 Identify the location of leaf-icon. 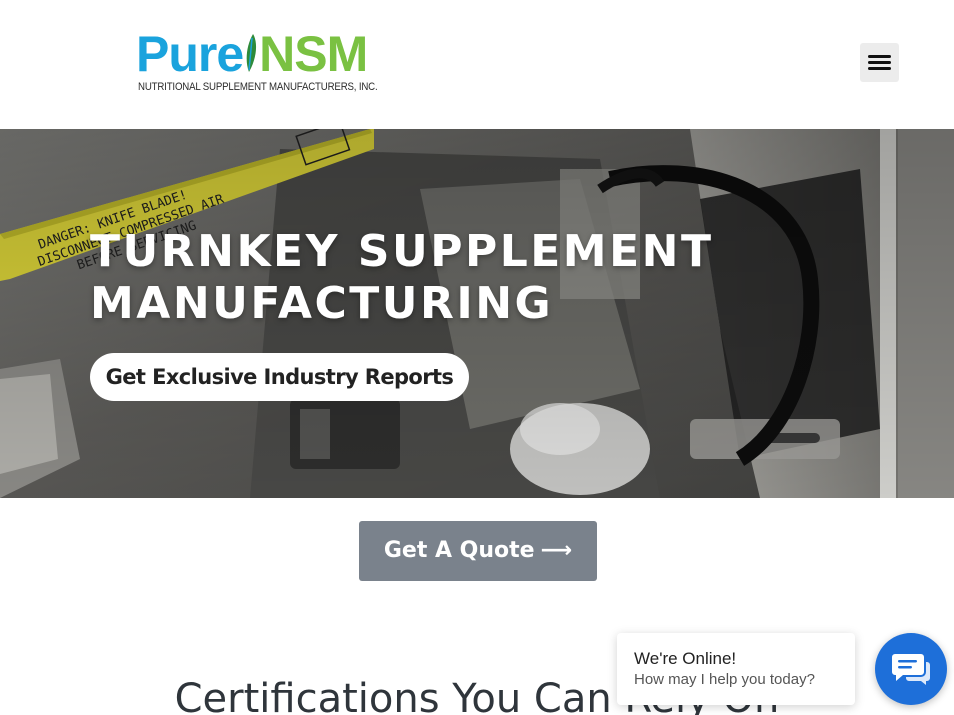
(251, 53).